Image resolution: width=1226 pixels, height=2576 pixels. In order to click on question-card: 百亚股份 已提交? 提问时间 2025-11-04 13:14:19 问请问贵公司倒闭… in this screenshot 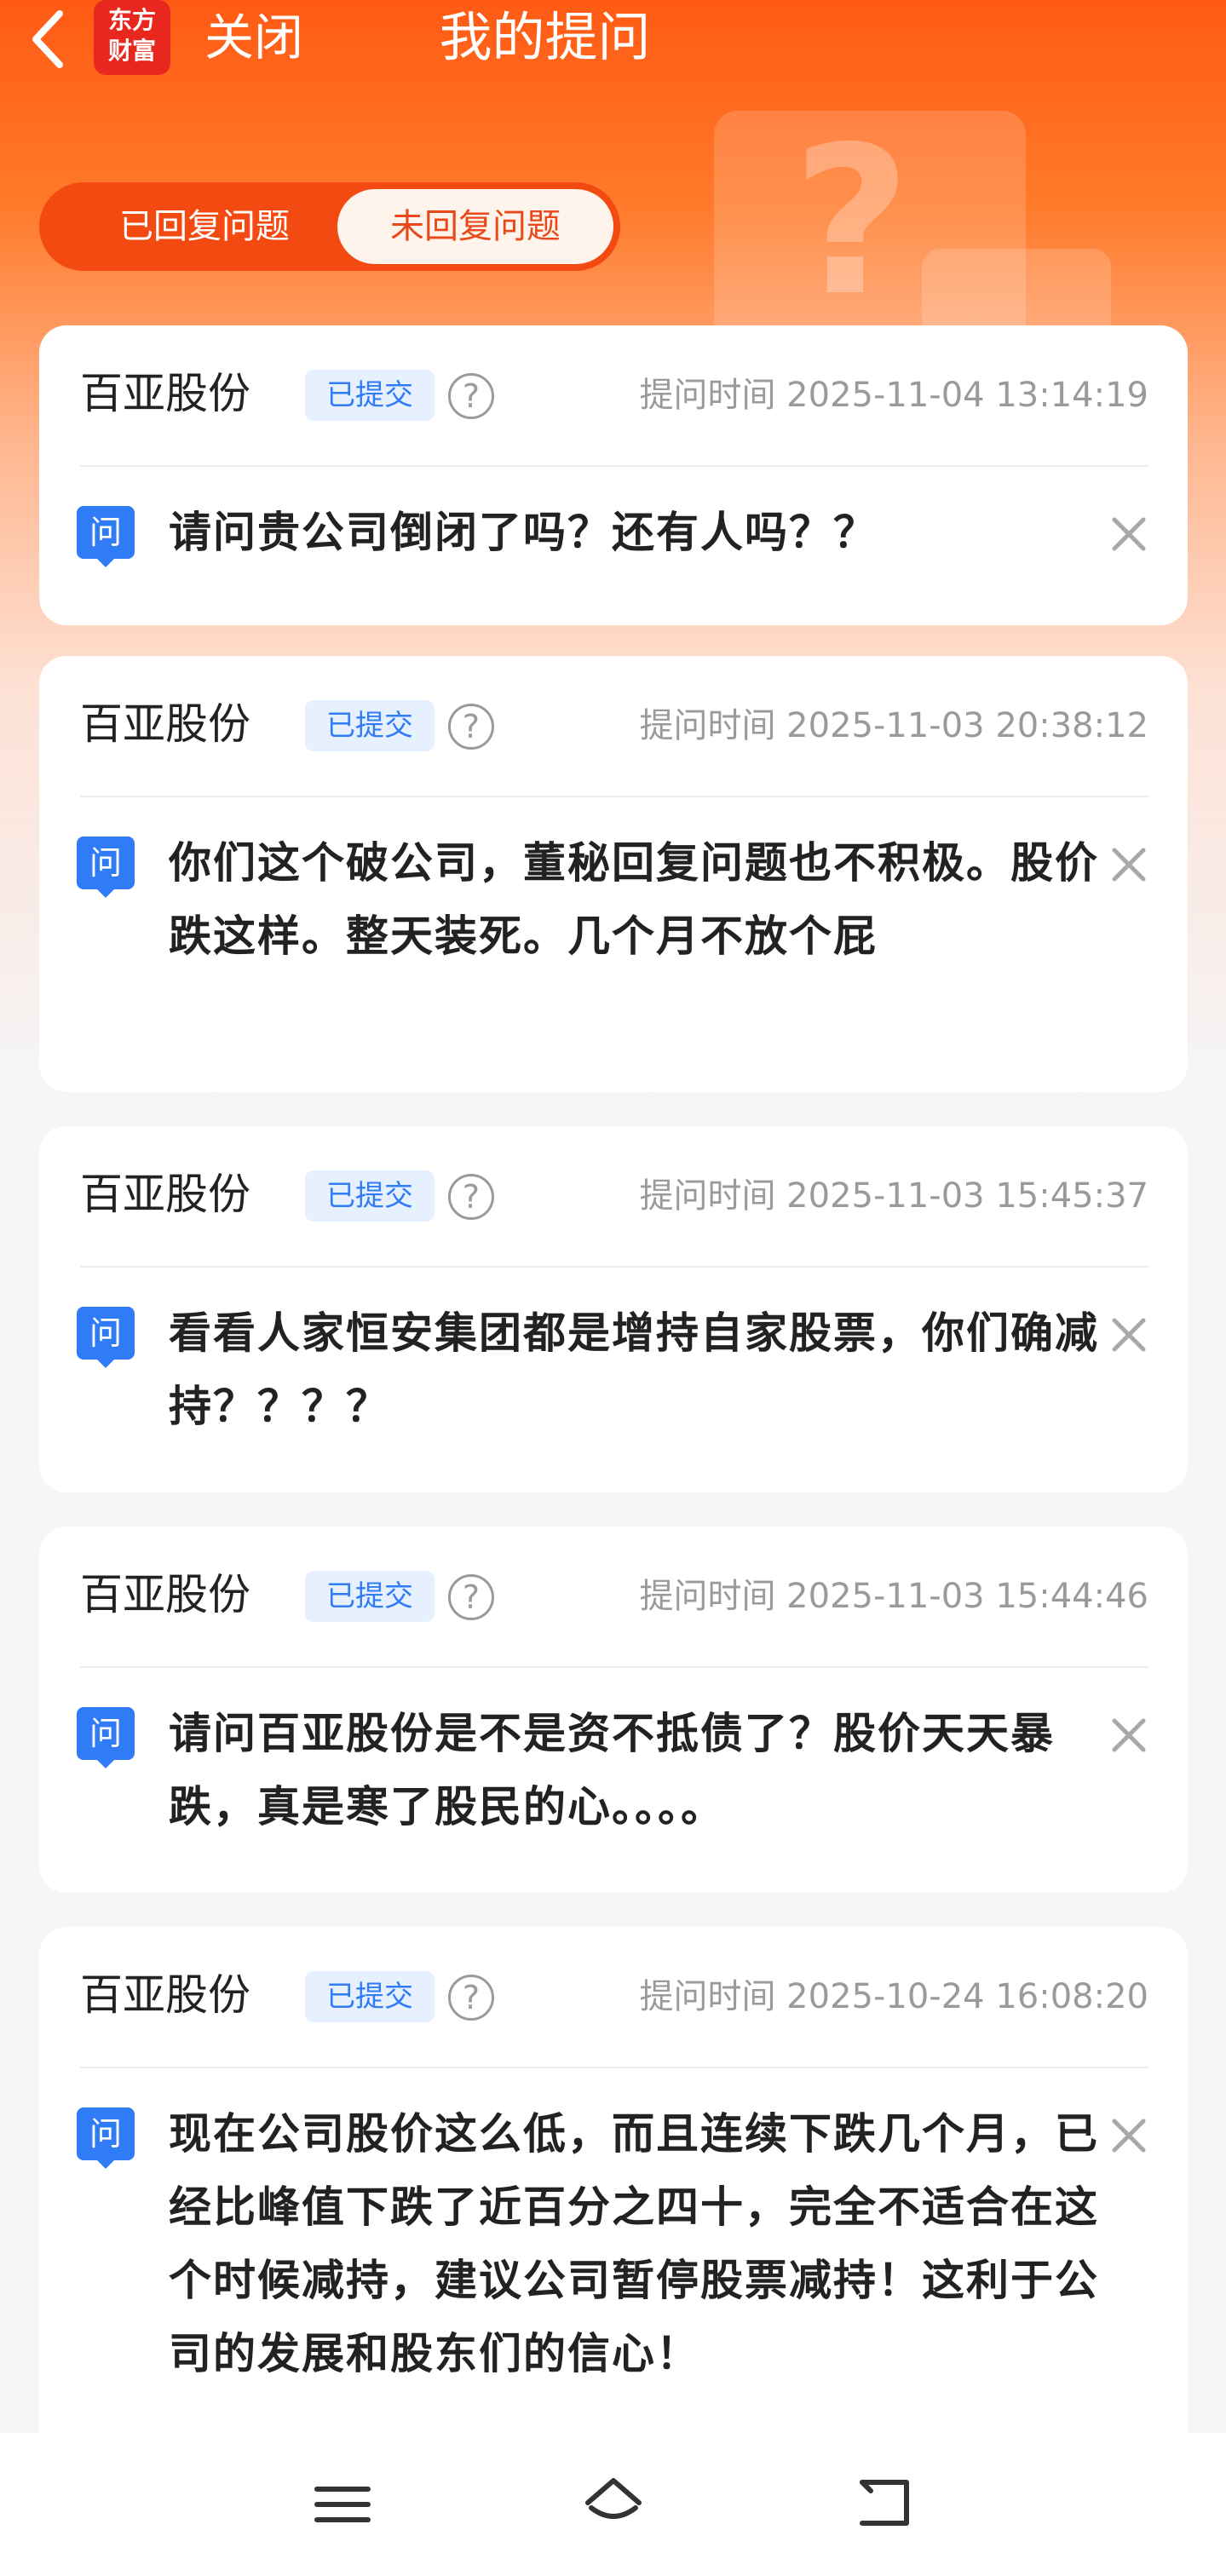, I will do `click(613, 475)`.